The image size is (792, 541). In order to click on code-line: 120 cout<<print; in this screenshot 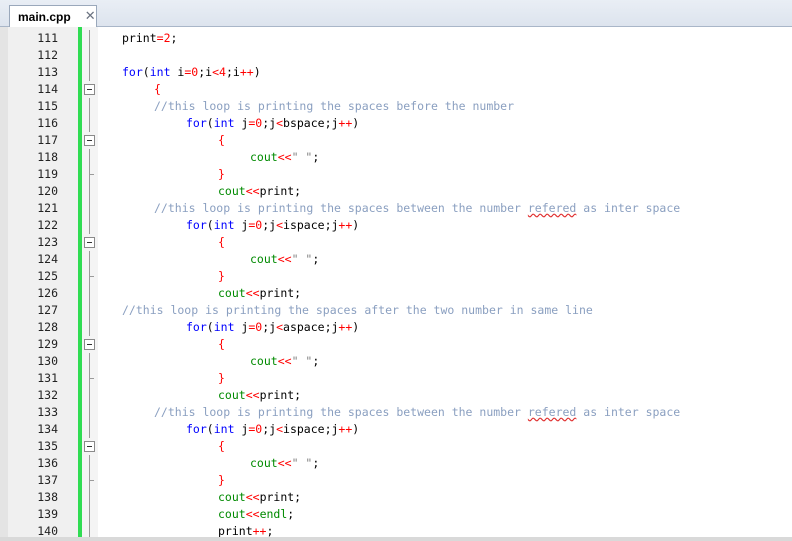, I will do `click(396, 191)`.